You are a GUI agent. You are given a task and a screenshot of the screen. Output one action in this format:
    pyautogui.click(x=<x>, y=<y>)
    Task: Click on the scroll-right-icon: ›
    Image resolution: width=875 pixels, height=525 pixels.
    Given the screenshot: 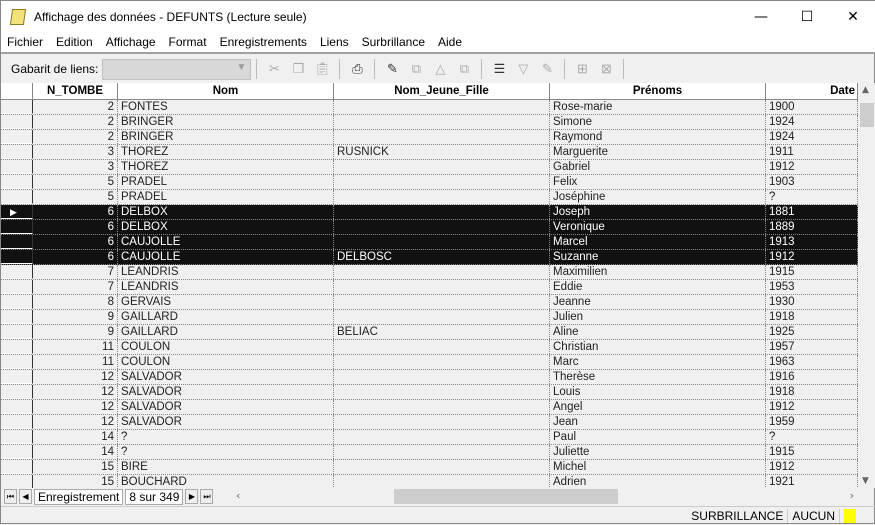 What is the action you would take?
    pyautogui.click(x=852, y=495)
    